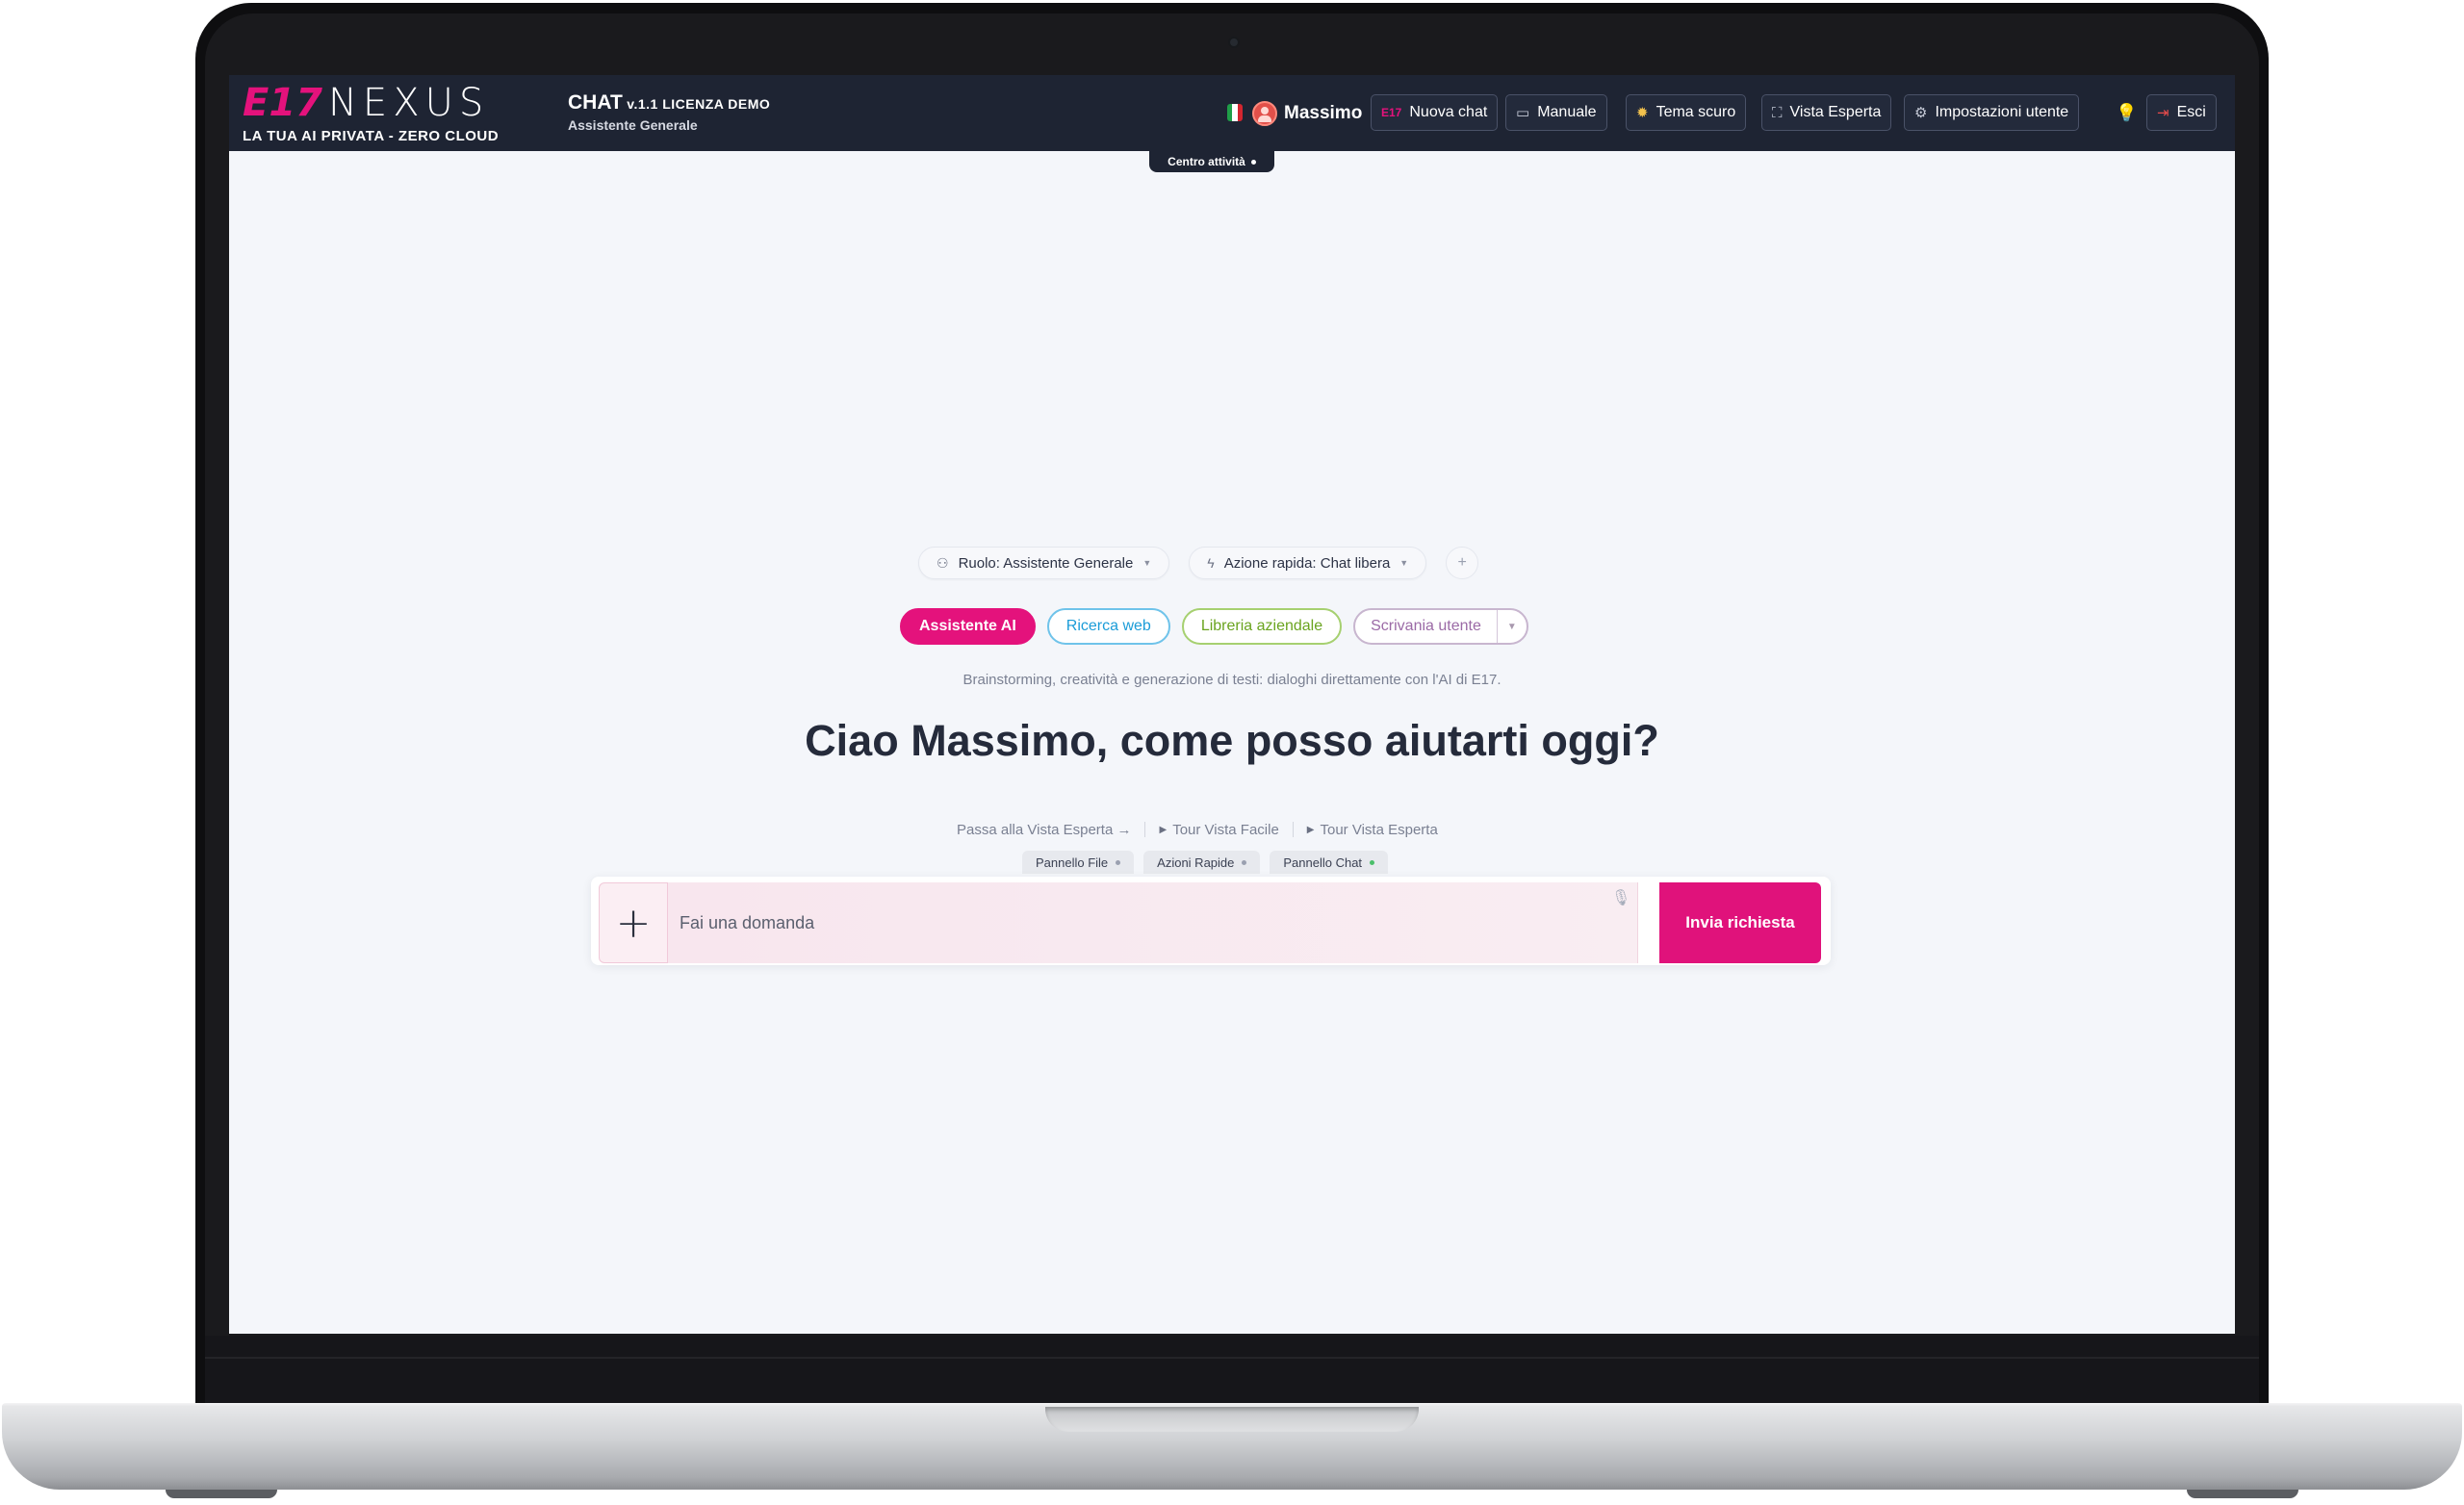 The image size is (2464, 1505). I want to click on mode-web-search: Ricerca web, so click(1108, 627).